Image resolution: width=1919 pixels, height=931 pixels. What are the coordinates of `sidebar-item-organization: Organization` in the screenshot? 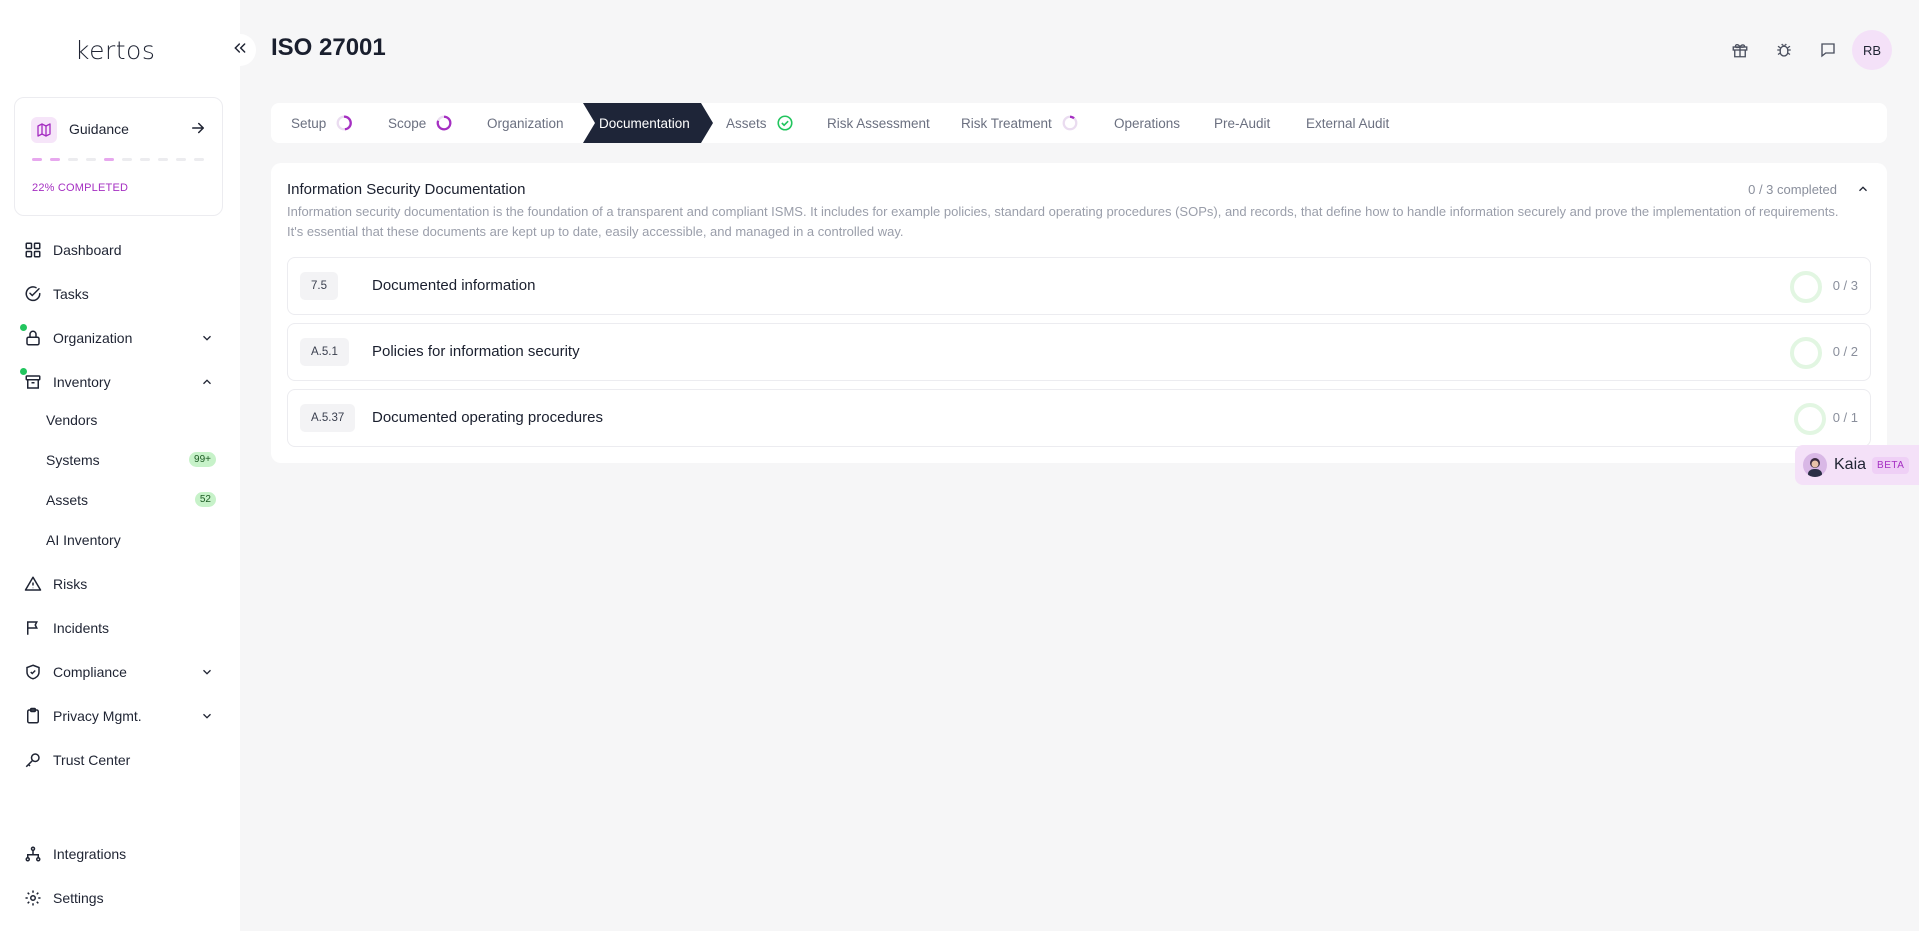 It's located at (120, 338).